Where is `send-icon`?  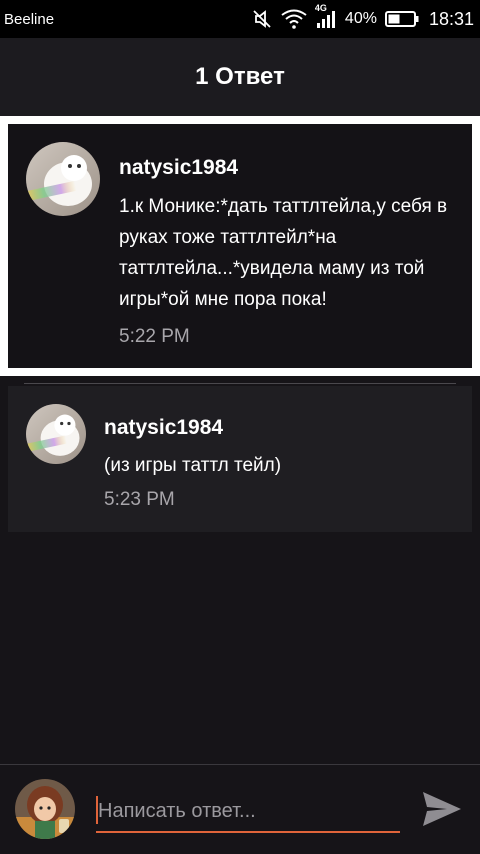 send-icon is located at coordinates (442, 809).